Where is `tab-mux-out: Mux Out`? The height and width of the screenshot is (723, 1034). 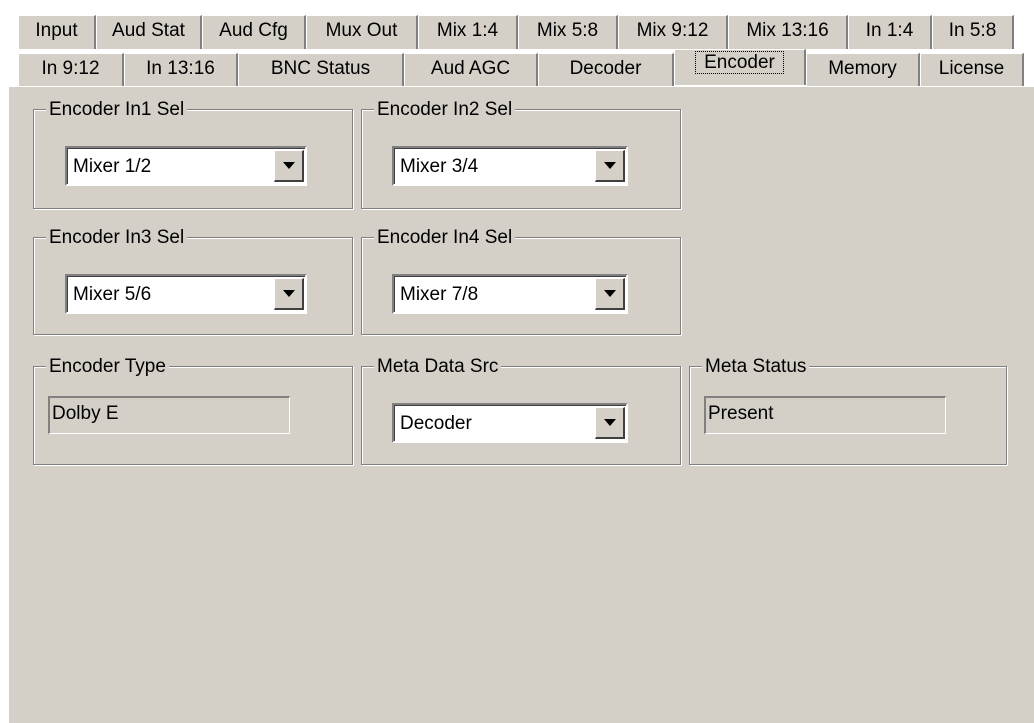 tab-mux-out: Mux Out is located at coordinates (362, 32).